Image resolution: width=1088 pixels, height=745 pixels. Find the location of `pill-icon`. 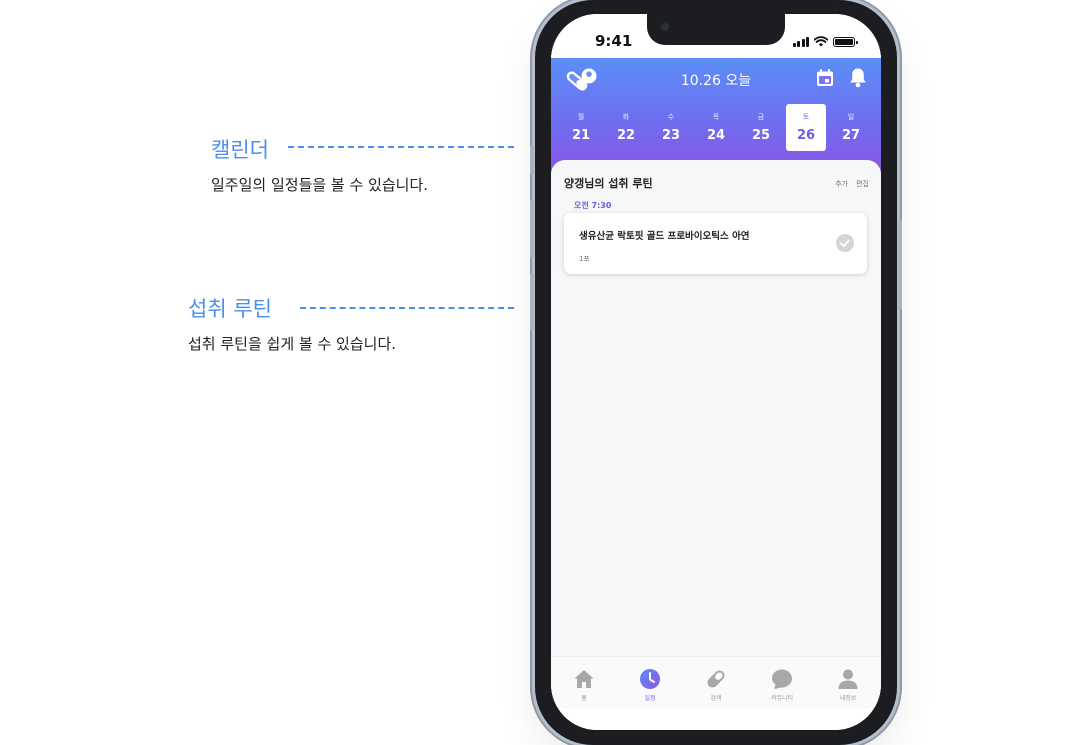

pill-icon is located at coordinates (716, 679).